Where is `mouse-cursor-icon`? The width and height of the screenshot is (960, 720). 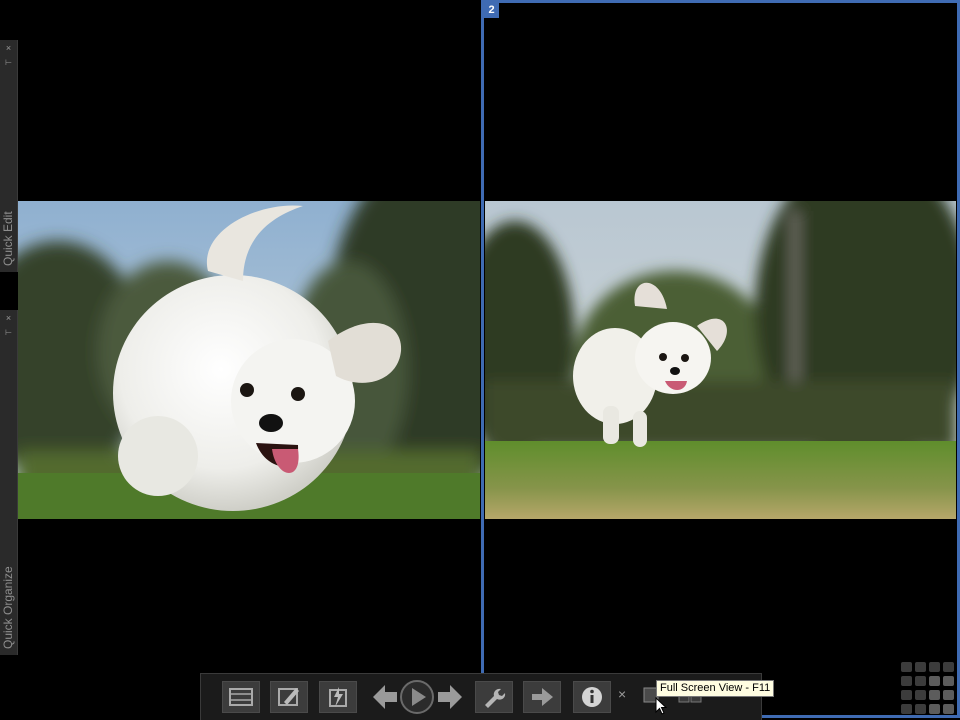
mouse-cursor-icon is located at coordinates (661, 706).